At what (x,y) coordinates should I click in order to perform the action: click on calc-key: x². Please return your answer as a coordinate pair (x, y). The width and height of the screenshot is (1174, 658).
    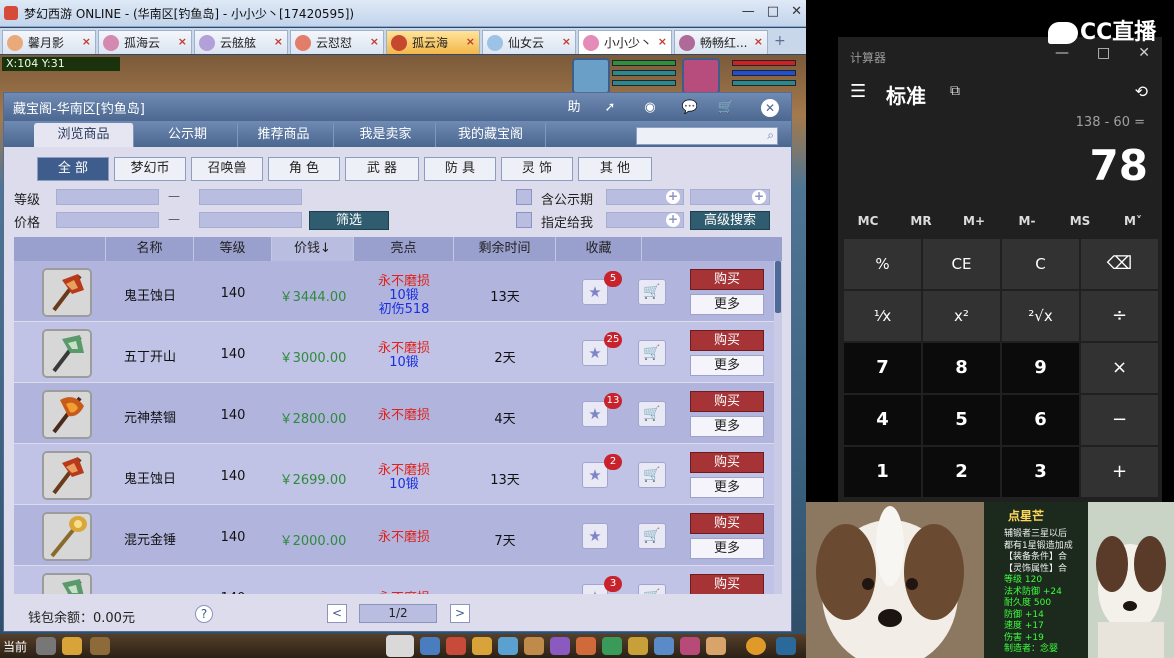
    Looking at the image, I should click on (961, 316).